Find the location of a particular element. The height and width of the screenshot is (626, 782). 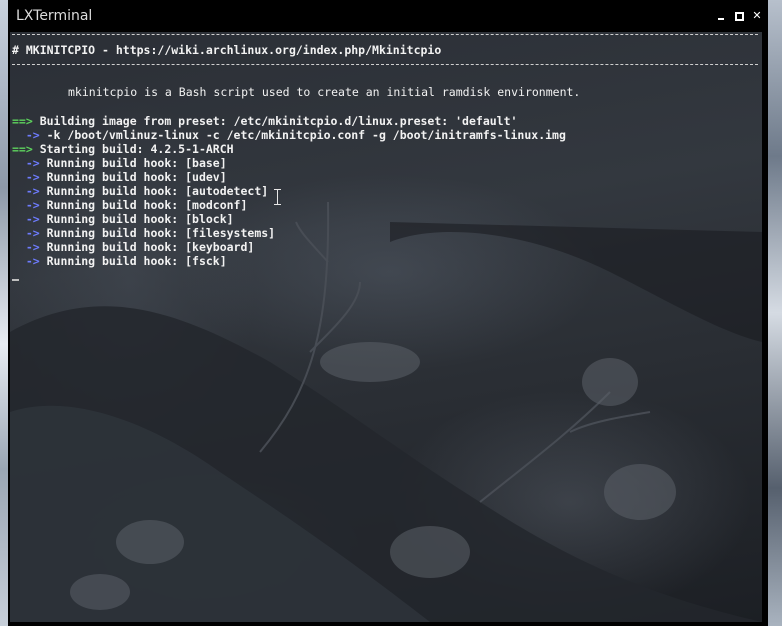

log-line: -> Running build hook: [fsck] is located at coordinates (119, 261).